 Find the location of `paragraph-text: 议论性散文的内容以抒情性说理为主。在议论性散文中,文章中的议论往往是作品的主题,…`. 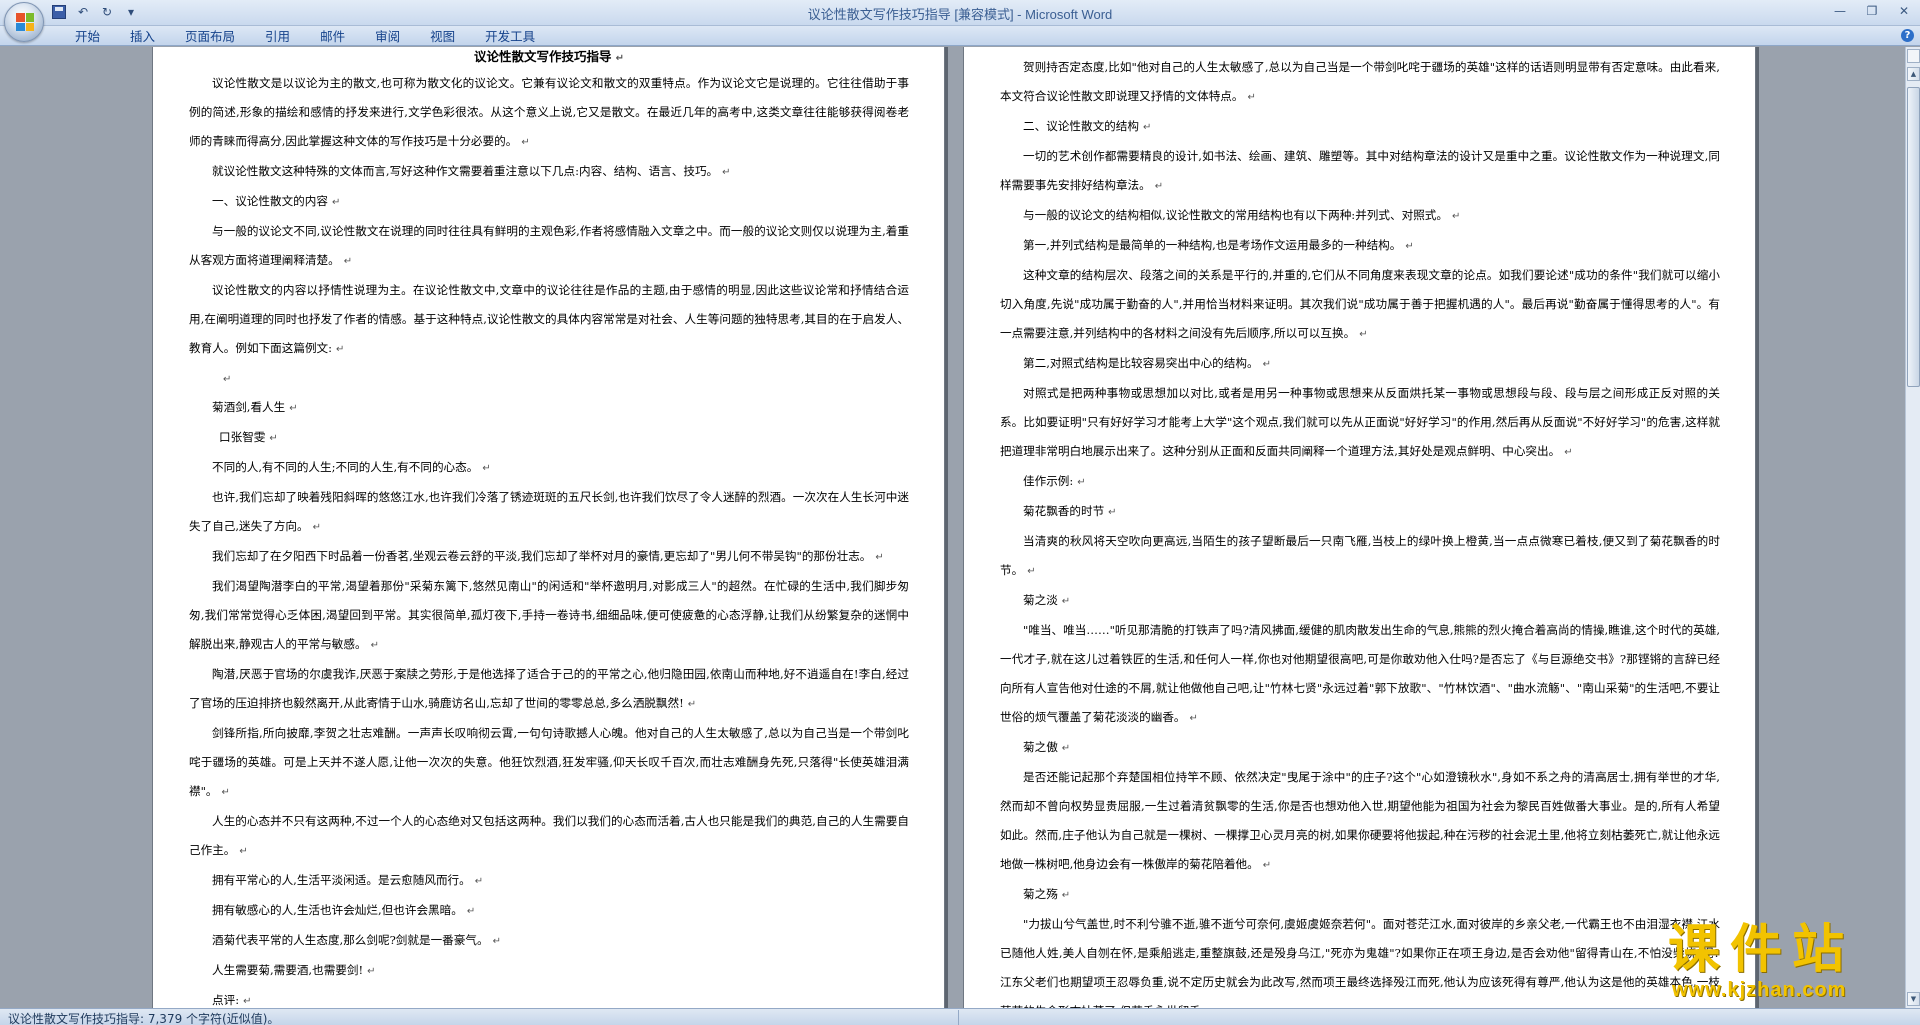

paragraph-text: 议论性散文的内容以抒情性说理为主。在议论性散文中,文章中的议论往往是作品的主题,… is located at coordinates (549, 319).